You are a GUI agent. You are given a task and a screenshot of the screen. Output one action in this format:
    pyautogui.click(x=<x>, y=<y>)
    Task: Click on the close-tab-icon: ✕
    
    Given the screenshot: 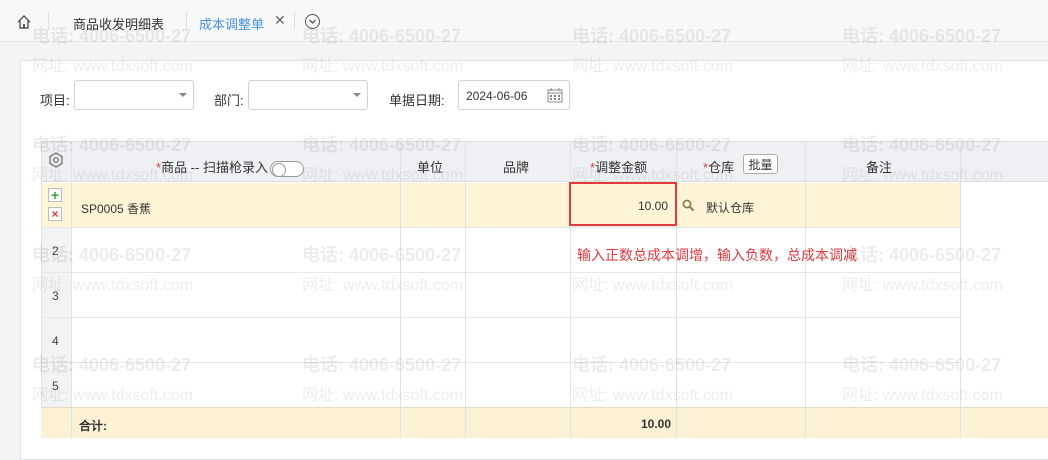 What is the action you would take?
    pyautogui.click(x=280, y=20)
    